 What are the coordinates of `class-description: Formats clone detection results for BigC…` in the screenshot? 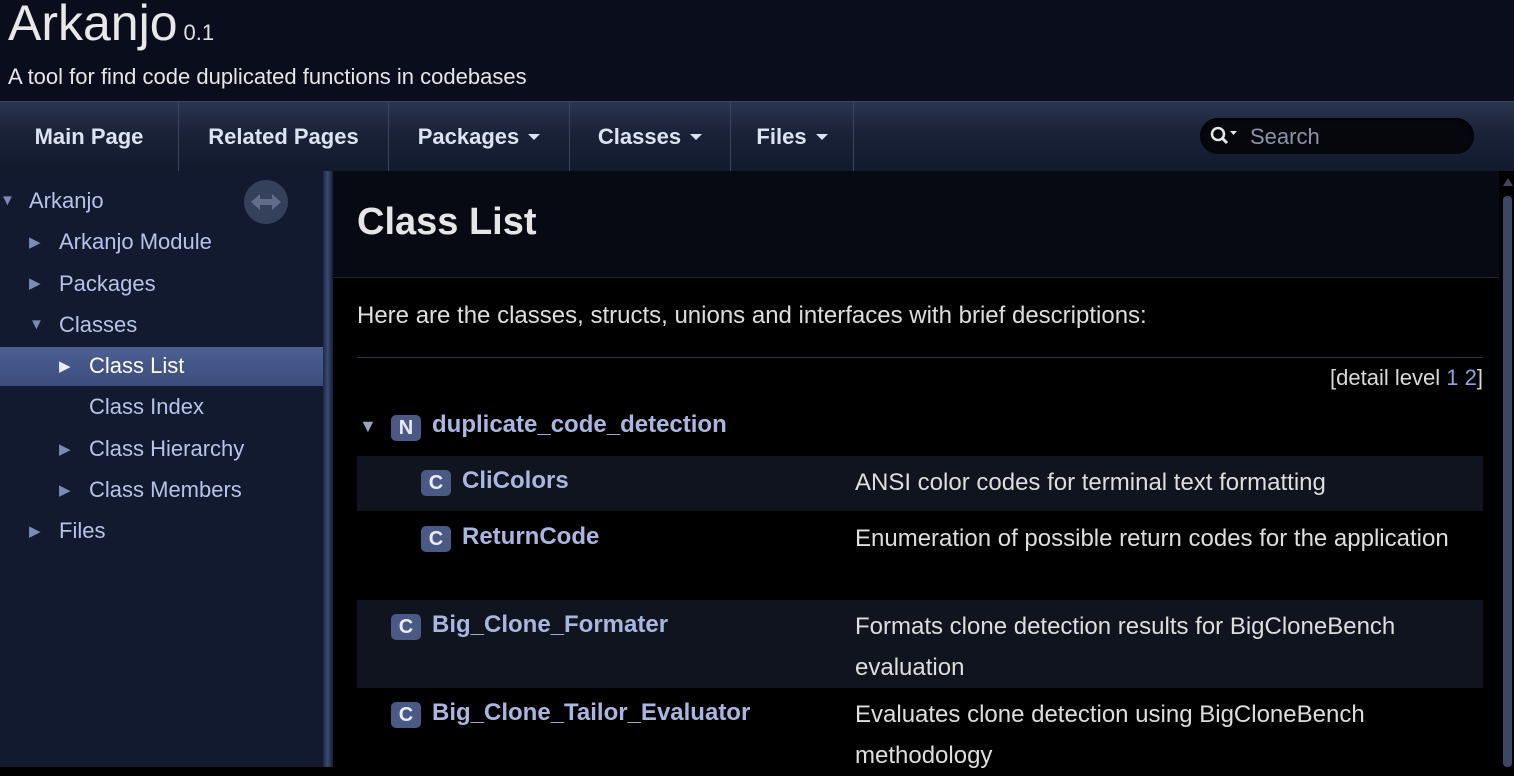 It's located at (1125, 647).